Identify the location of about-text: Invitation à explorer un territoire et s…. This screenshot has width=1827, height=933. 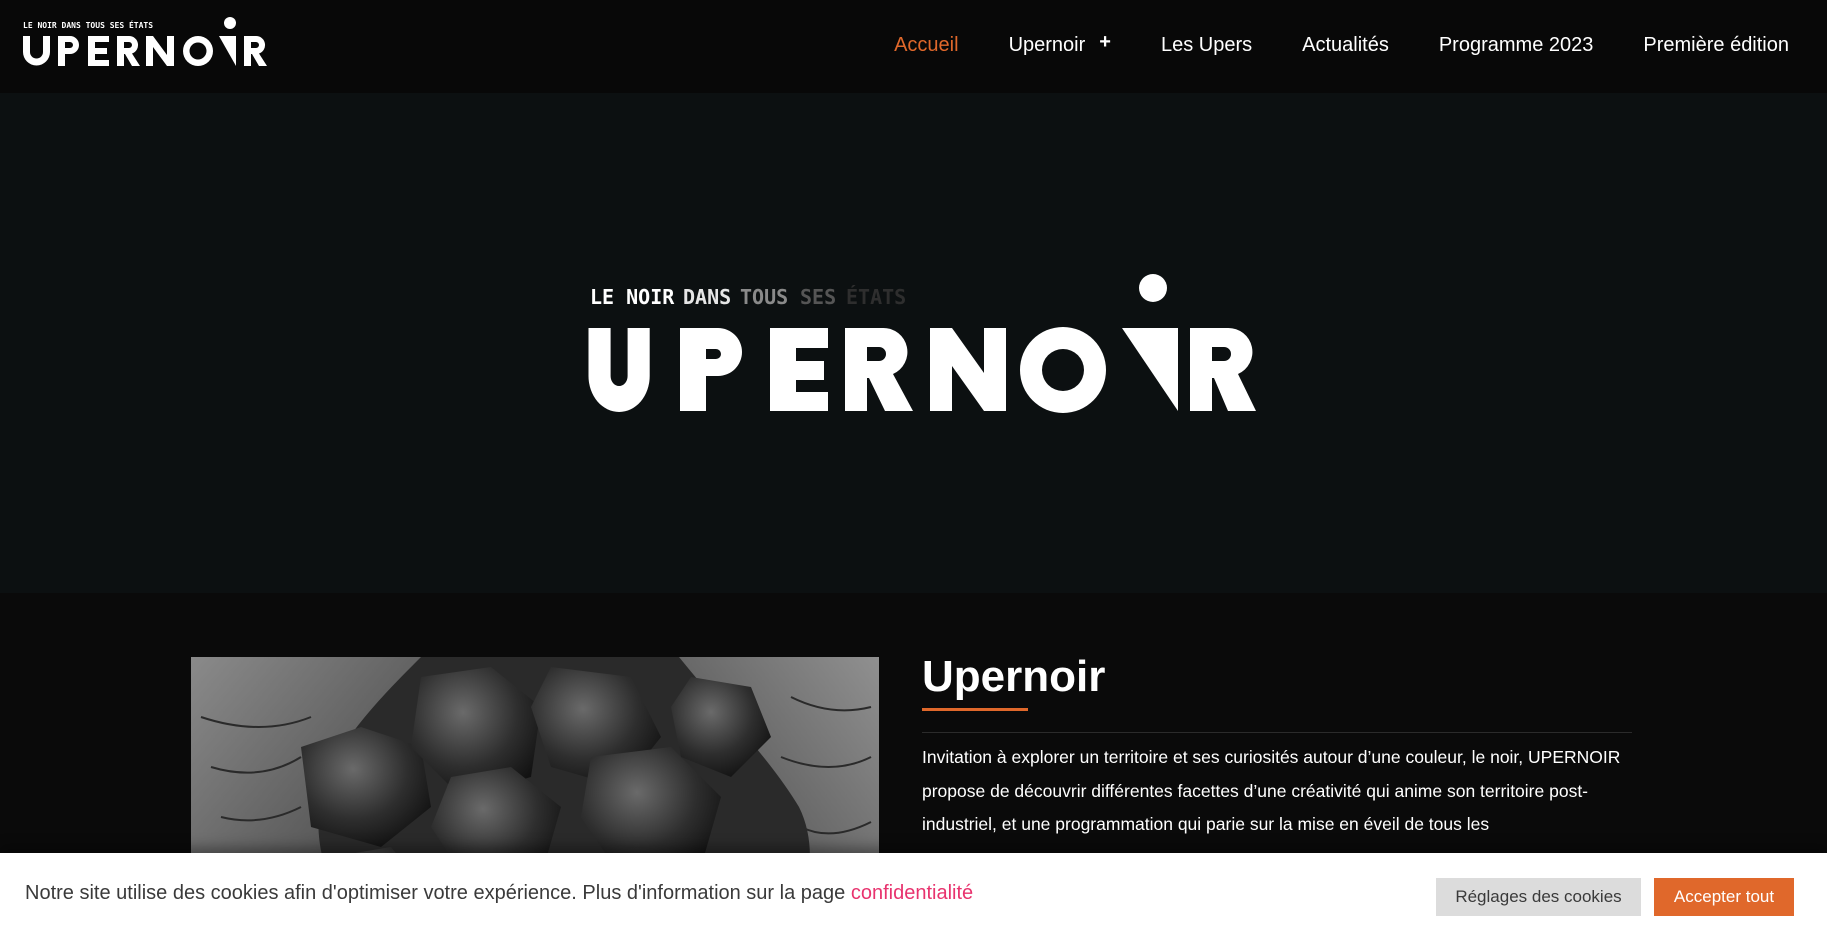
(1271, 791).